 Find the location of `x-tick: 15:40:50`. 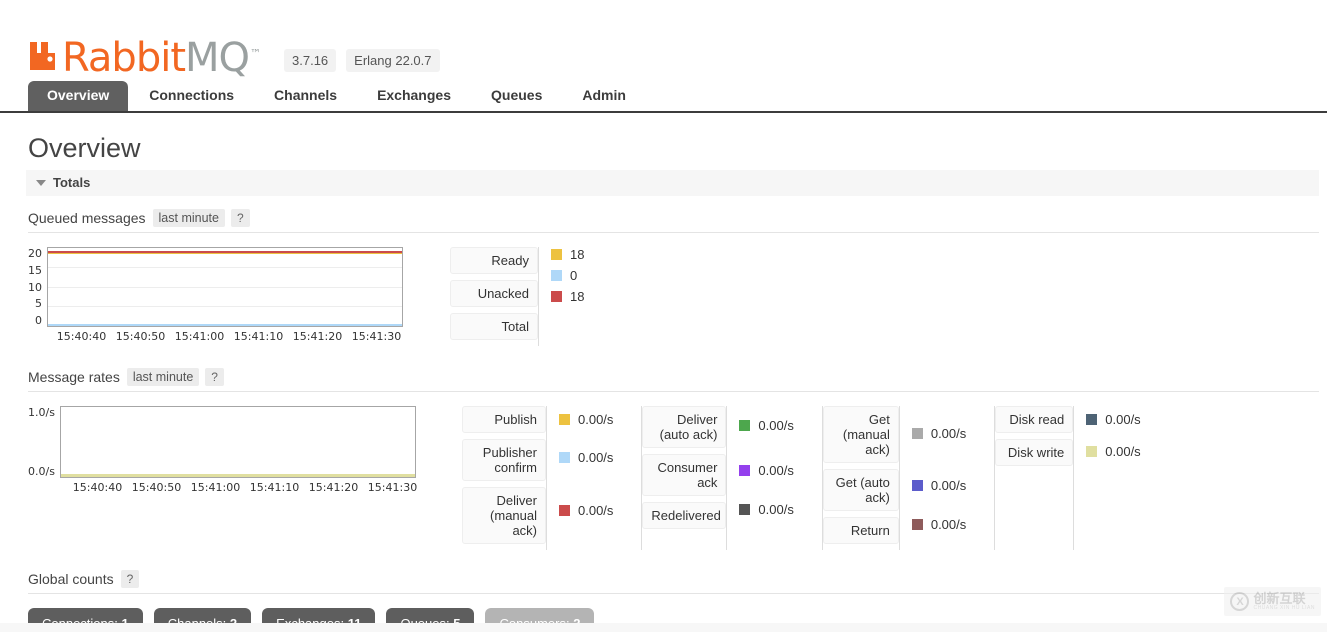

x-tick: 15:40:50 is located at coordinates (140, 336).